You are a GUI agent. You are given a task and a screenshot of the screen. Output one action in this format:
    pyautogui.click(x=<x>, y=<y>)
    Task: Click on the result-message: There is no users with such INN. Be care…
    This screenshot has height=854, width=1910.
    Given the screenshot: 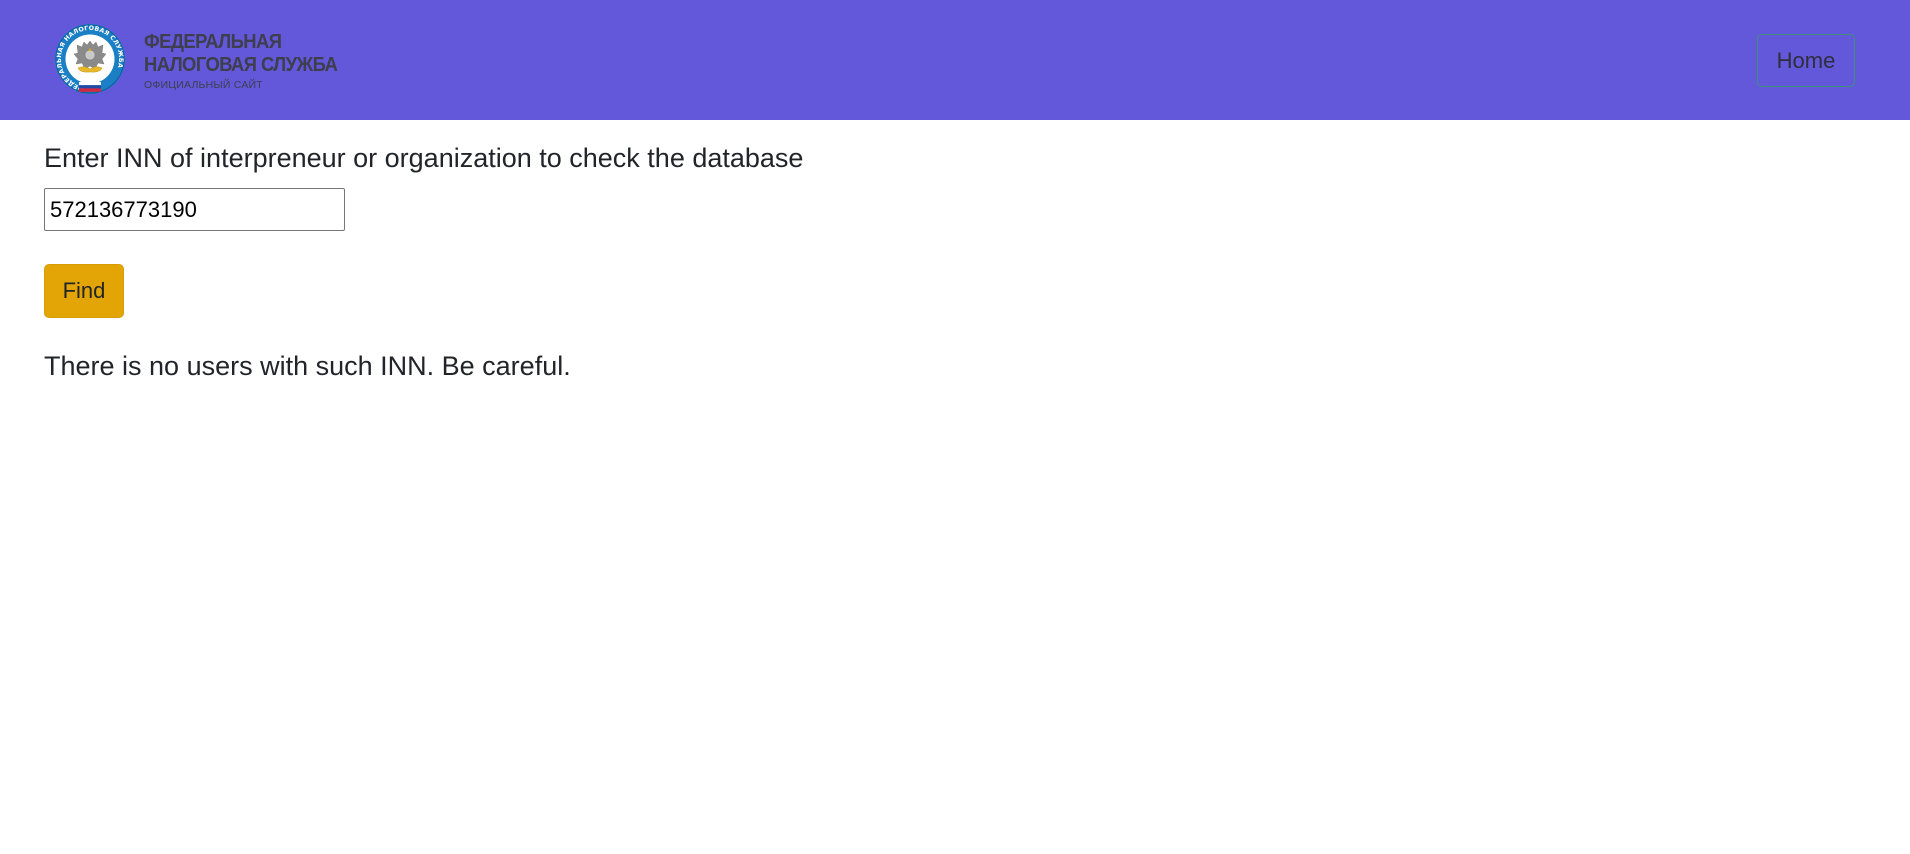 What is the action you would take?
    pyautogui.click(x=307, y=366)
    